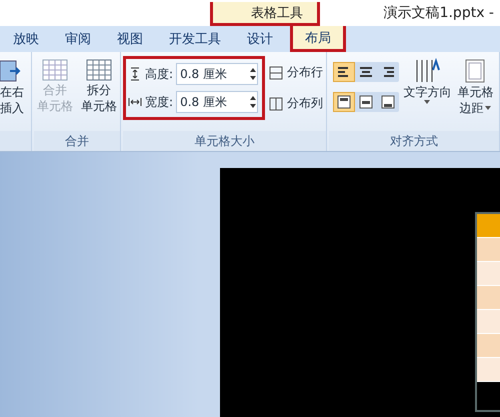 The image size is (500, 417). Describe the element at coordinates (427, 81) in the screenshot. I see `text-direction-button: 文字方向` at that location.